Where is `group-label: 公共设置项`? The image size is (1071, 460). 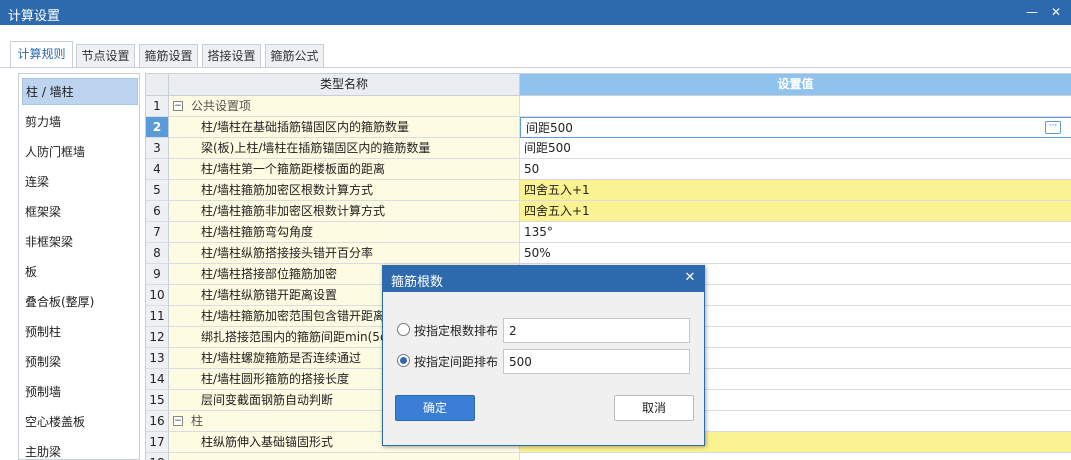 group-label: 公共设置项 is located at coordinates (221, 106).